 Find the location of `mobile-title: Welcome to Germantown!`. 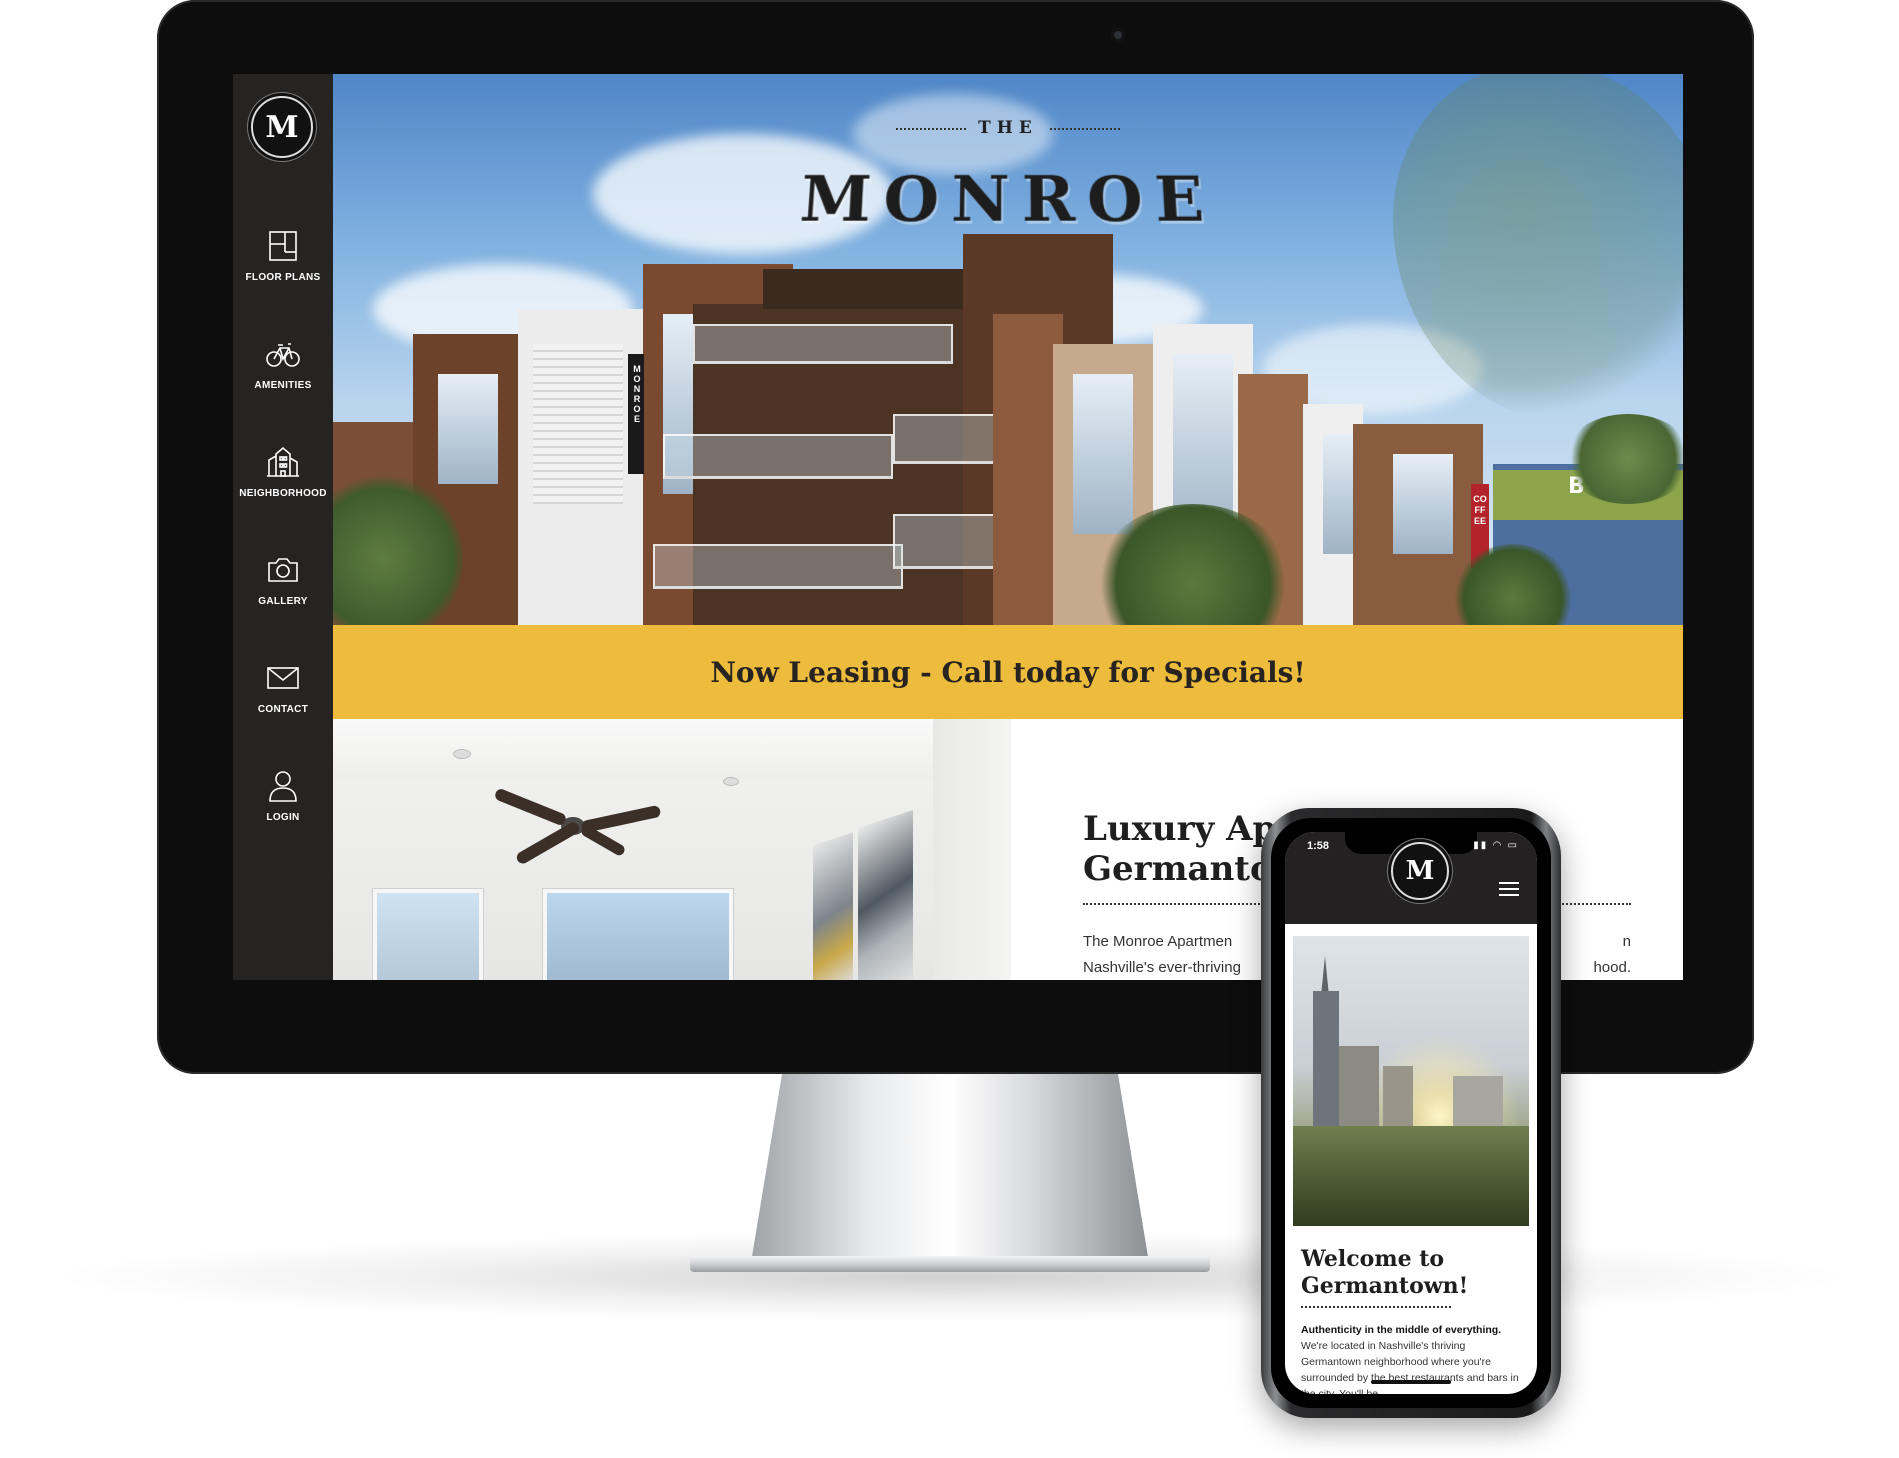

mobile-title: Welcome to Germantown! is located at coordinates (1385, 1272).